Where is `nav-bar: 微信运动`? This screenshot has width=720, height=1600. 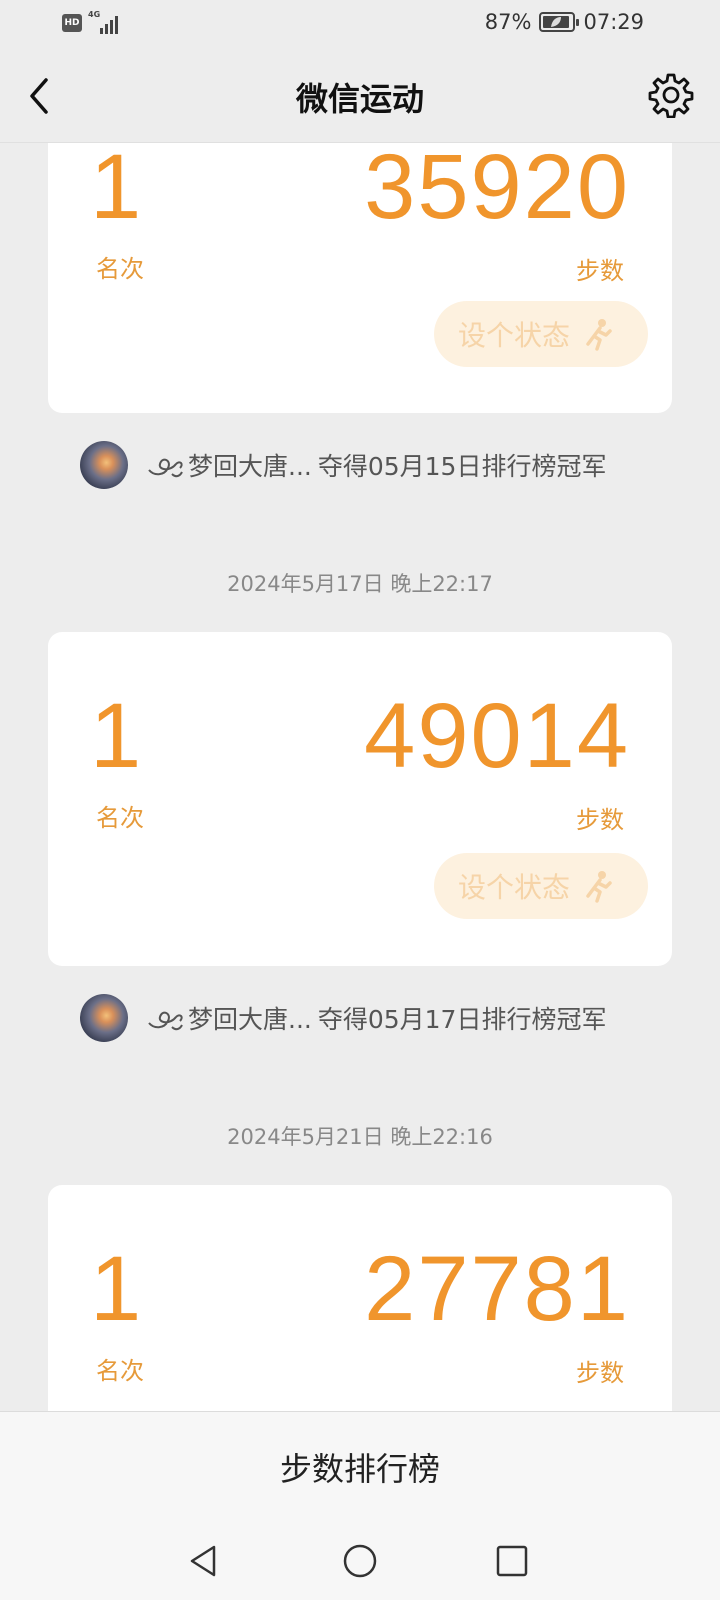
nav-bar: 微信运动 is located at coordinates (360, 95).